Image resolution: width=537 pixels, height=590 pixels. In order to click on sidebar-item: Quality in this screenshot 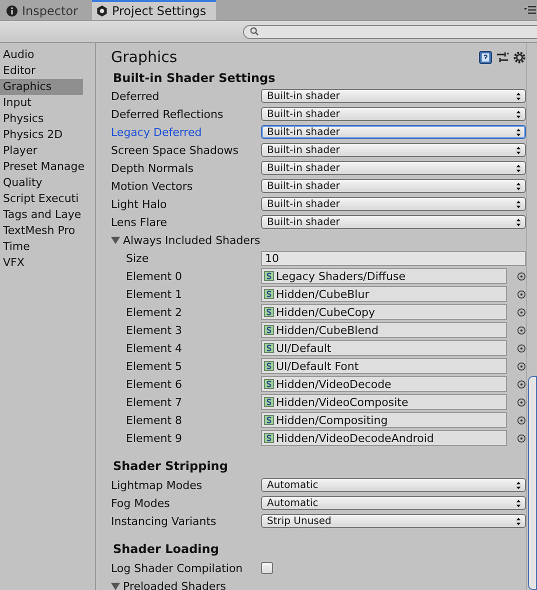, I will do `click(41, 183)`.